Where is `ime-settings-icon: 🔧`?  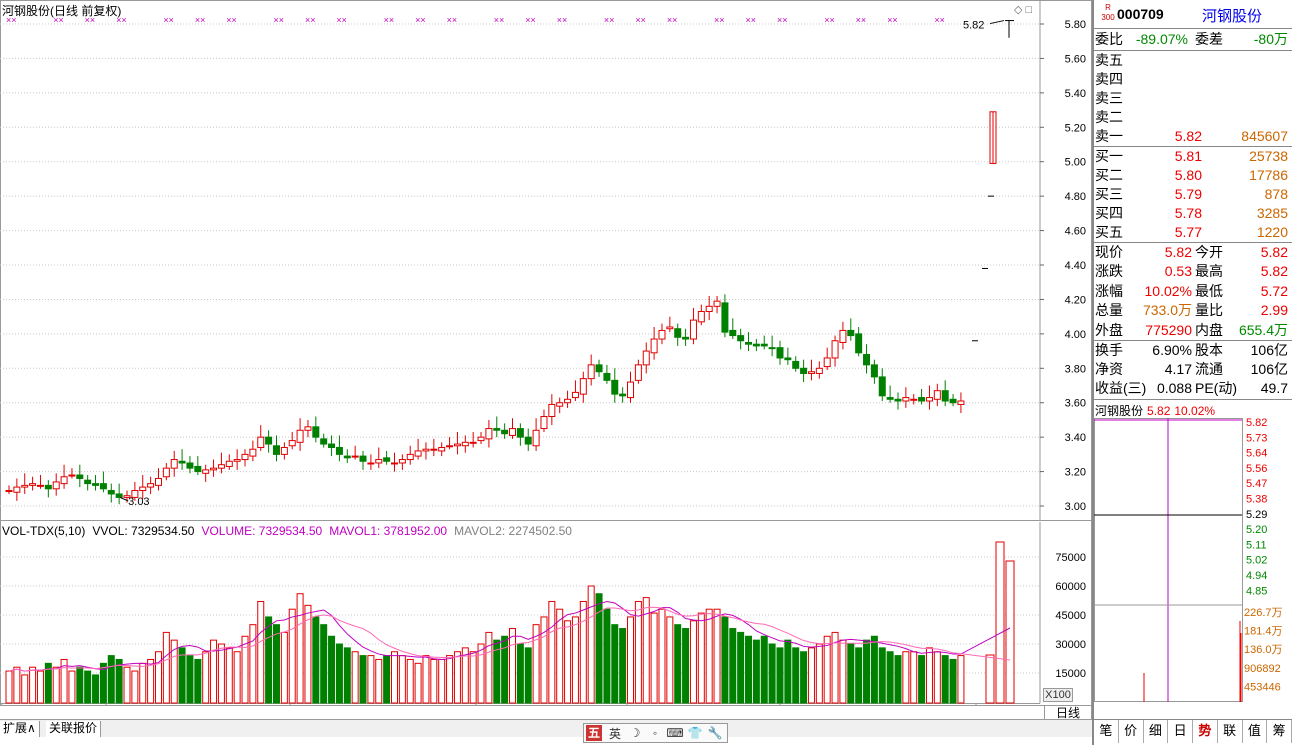 ime-settings-icon: 🔧 is located at coordinates (715, 733).